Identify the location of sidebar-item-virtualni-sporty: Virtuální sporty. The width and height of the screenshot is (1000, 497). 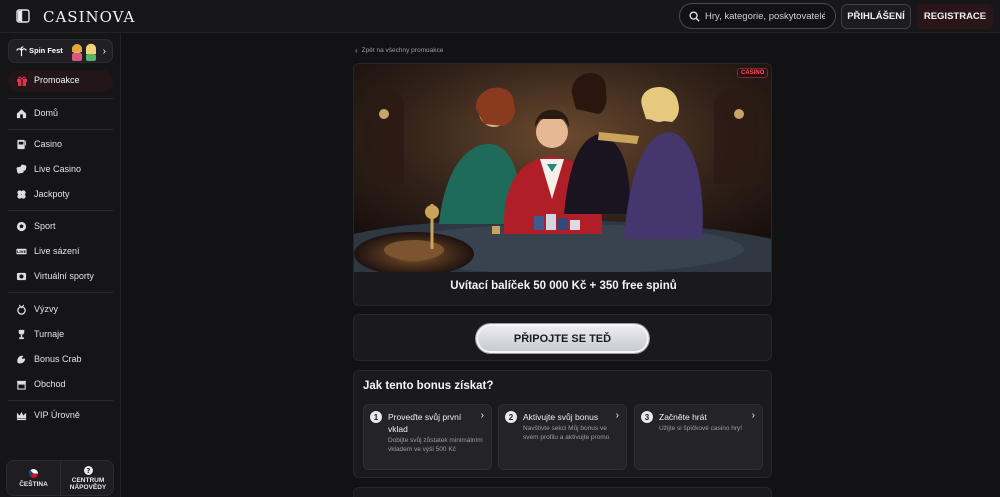
(60, 276).